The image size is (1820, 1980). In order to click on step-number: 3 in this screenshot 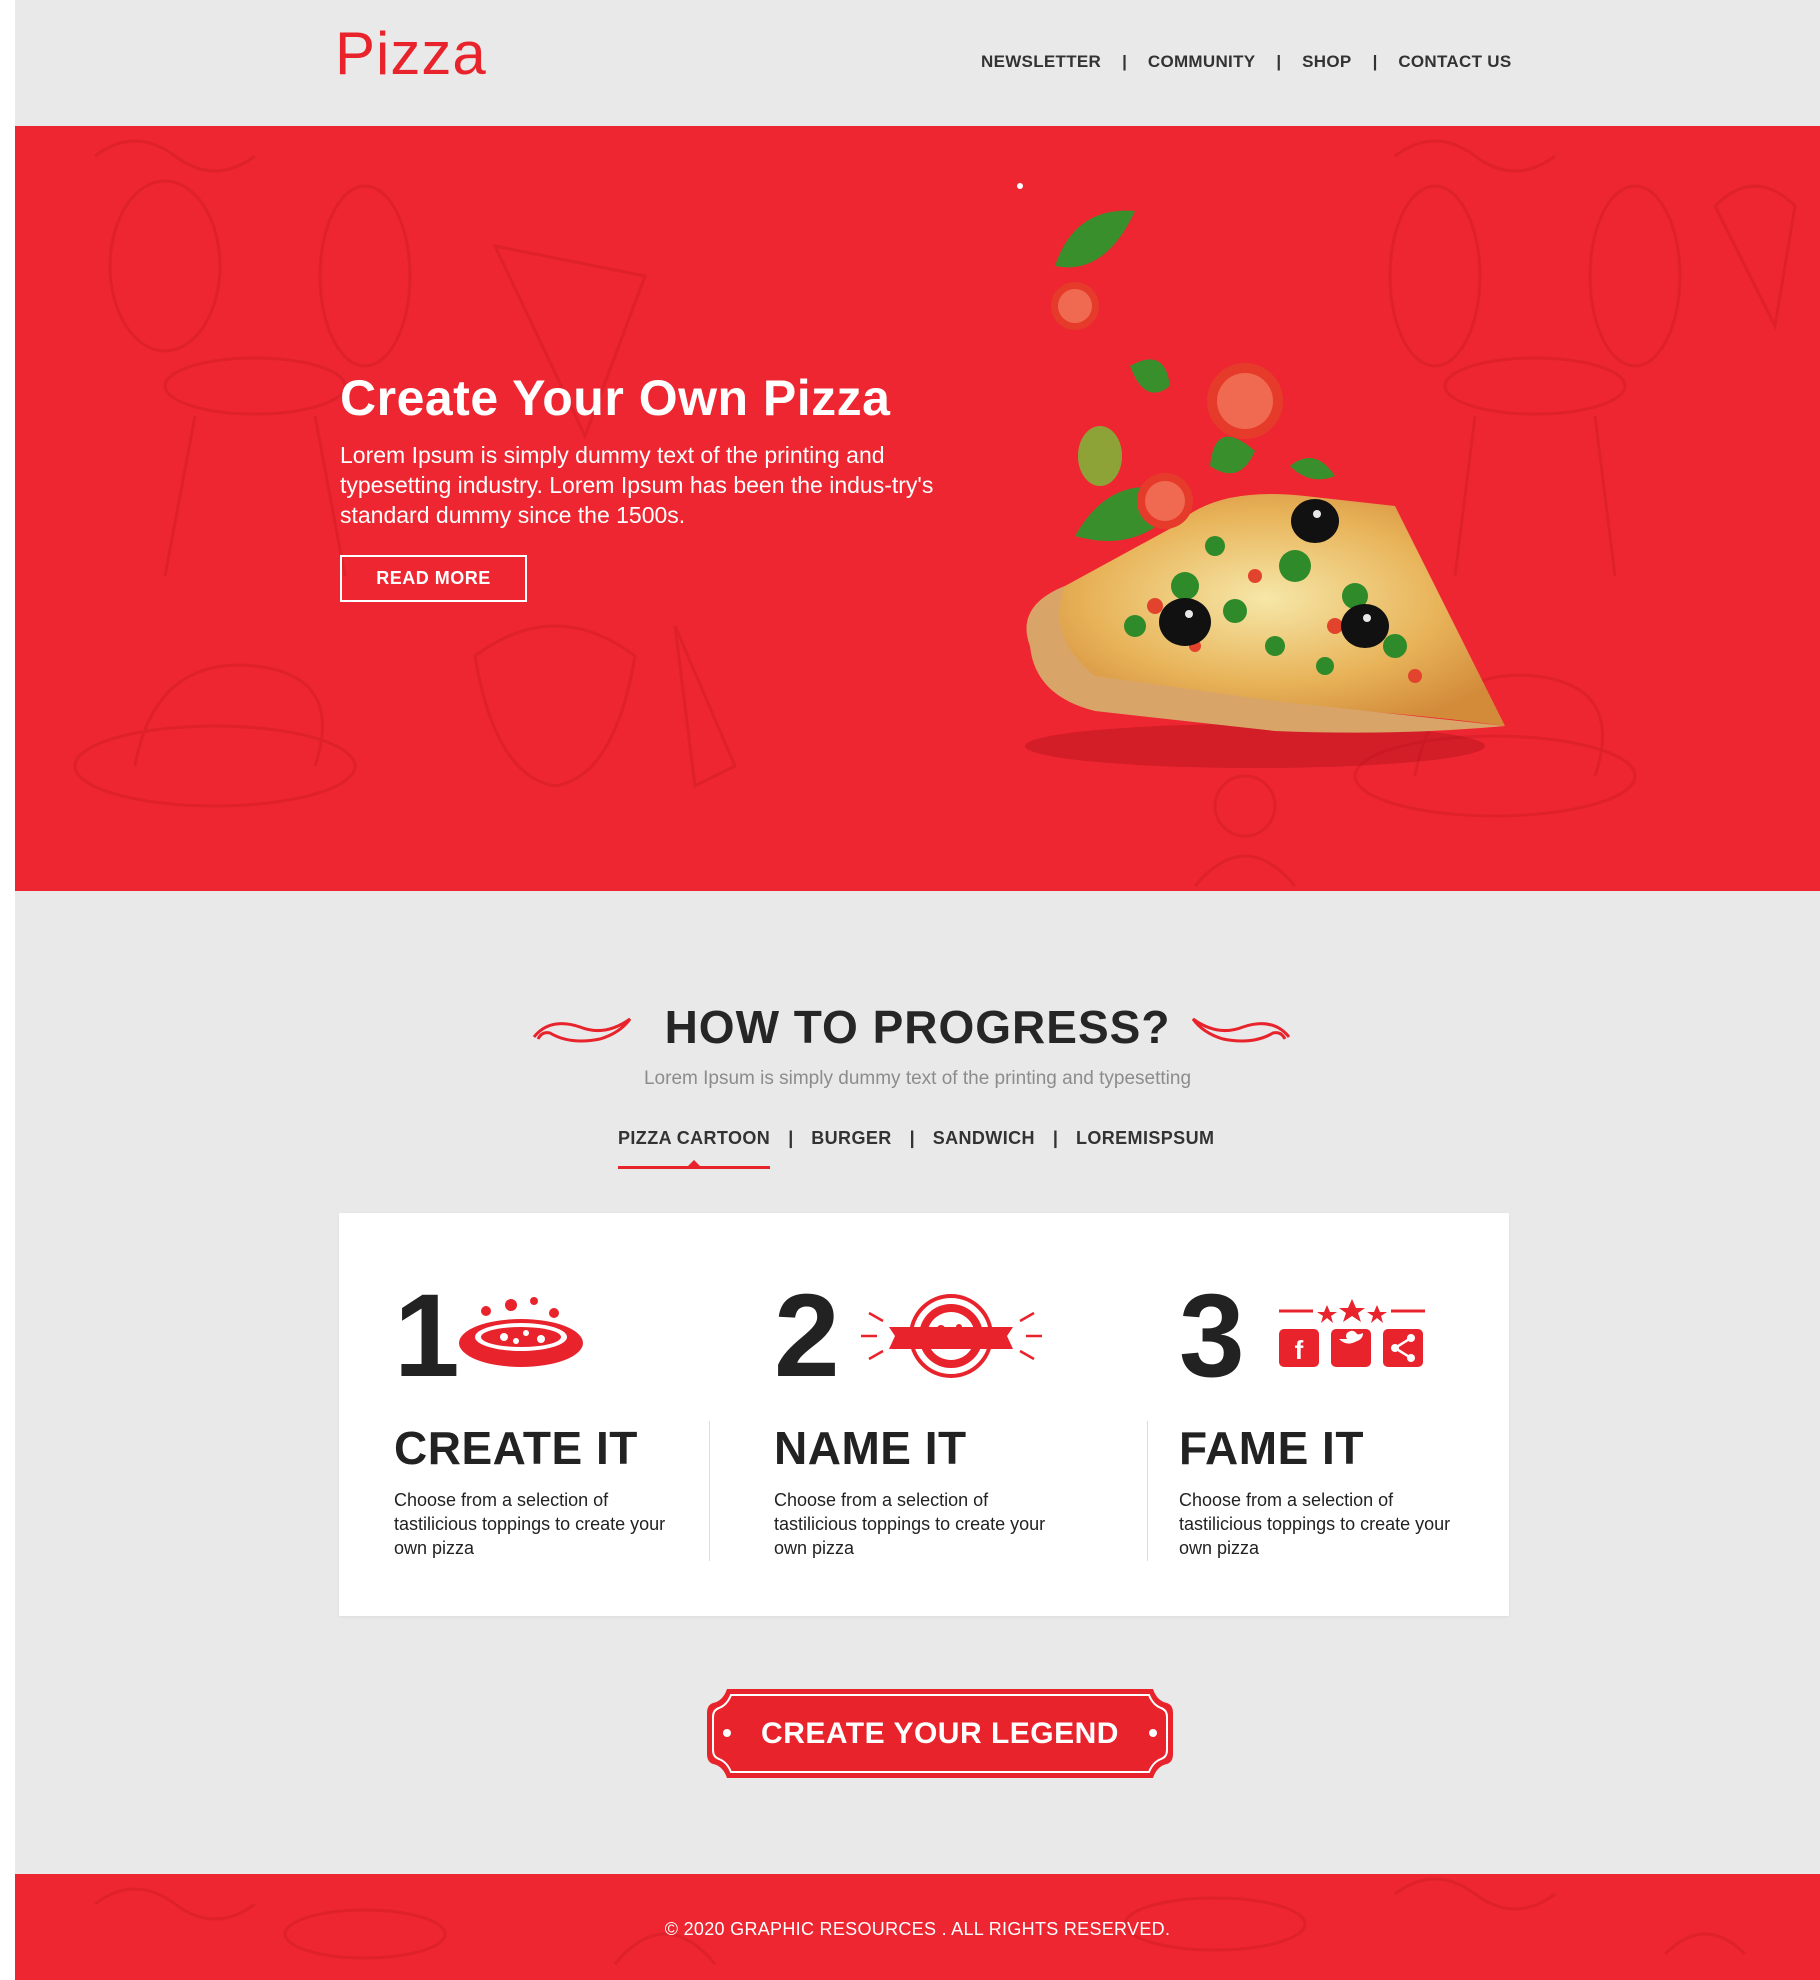, I will do `click(1212, 1336)`.